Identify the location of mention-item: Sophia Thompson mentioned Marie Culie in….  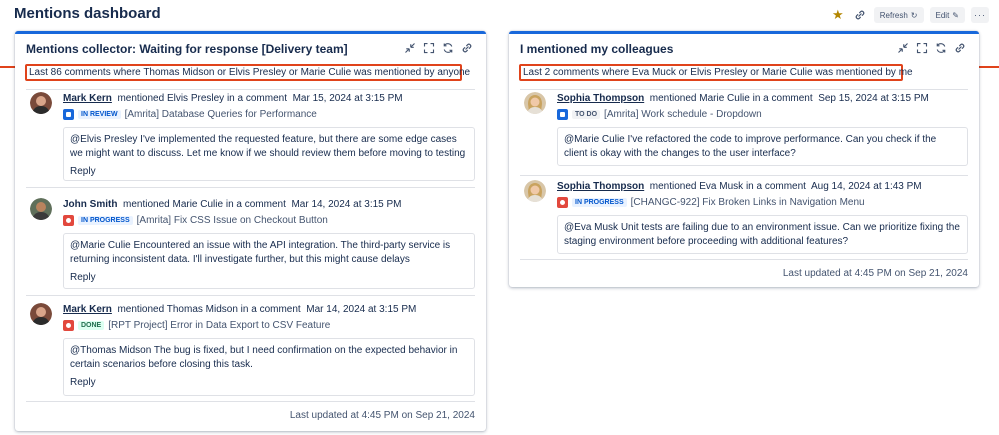
(744, 132).